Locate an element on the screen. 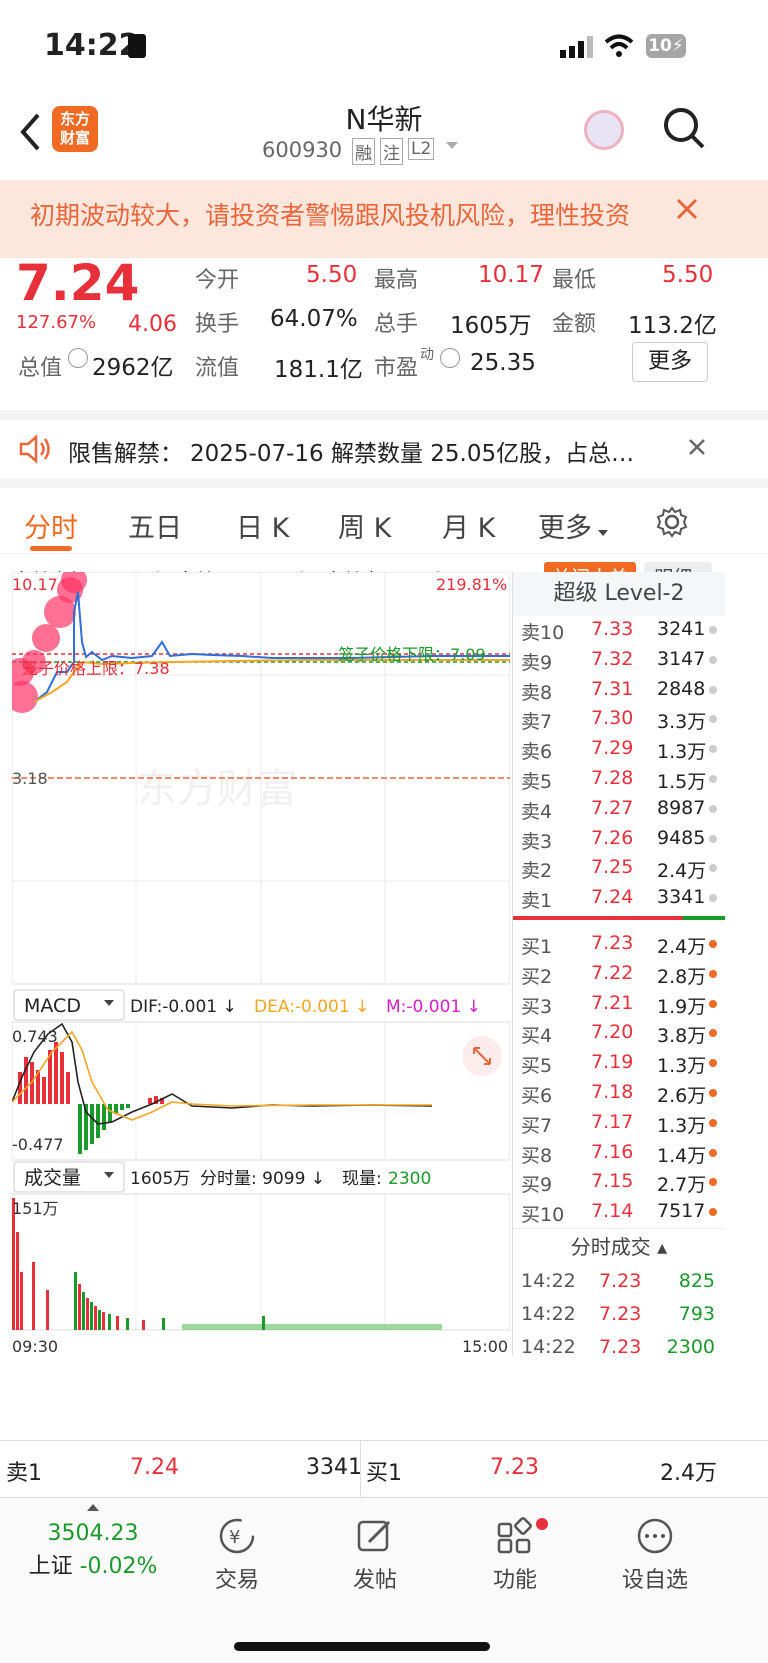 The image size is (768, 1663). ask-volume: 8987 is located at coordinates (681, 807).